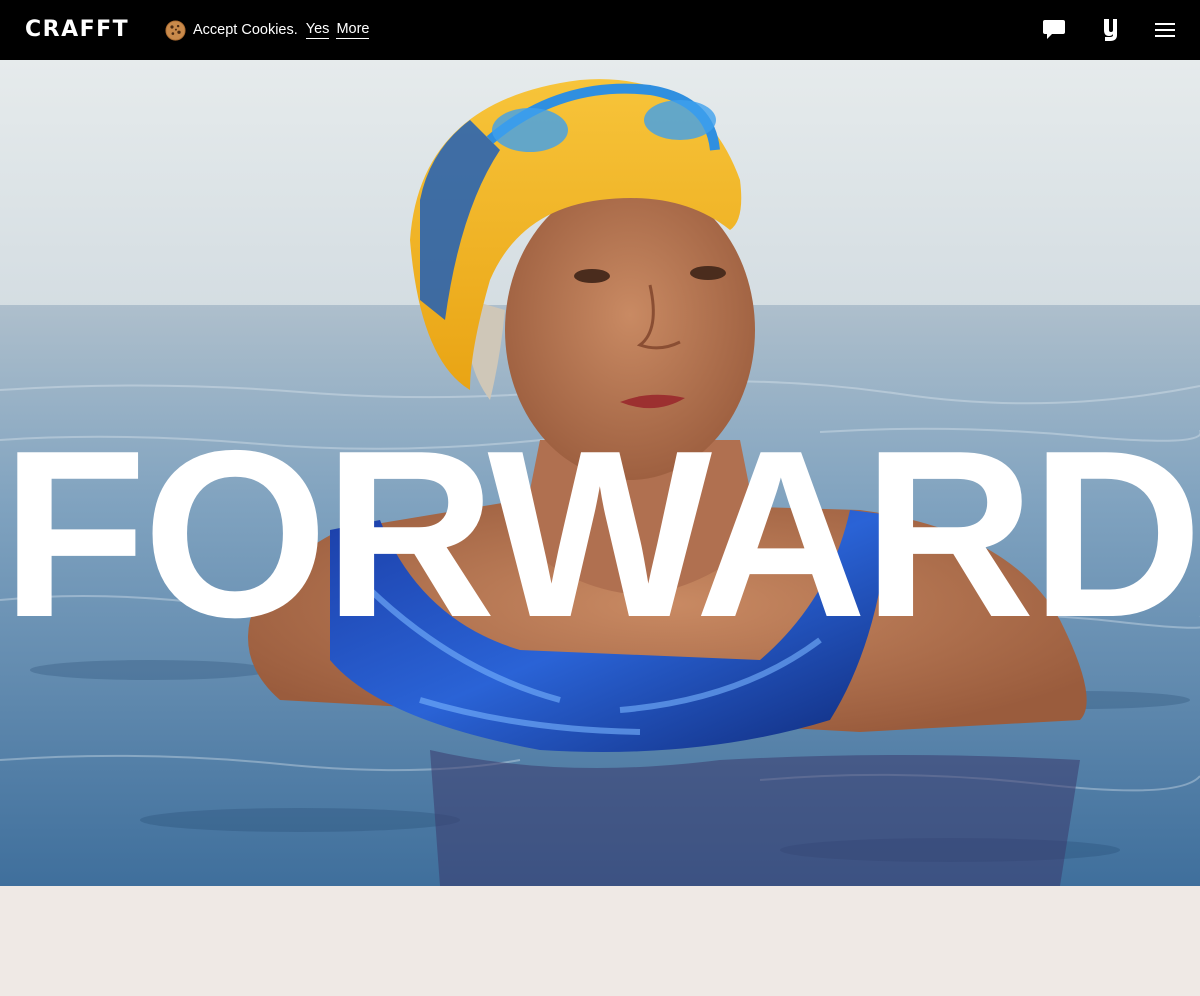 The width and height of the screenshot is (1200, 996). Describe the element at coordinates (1165, 30) in the screenshot. I see `hamburger-menu-icon` at that location.